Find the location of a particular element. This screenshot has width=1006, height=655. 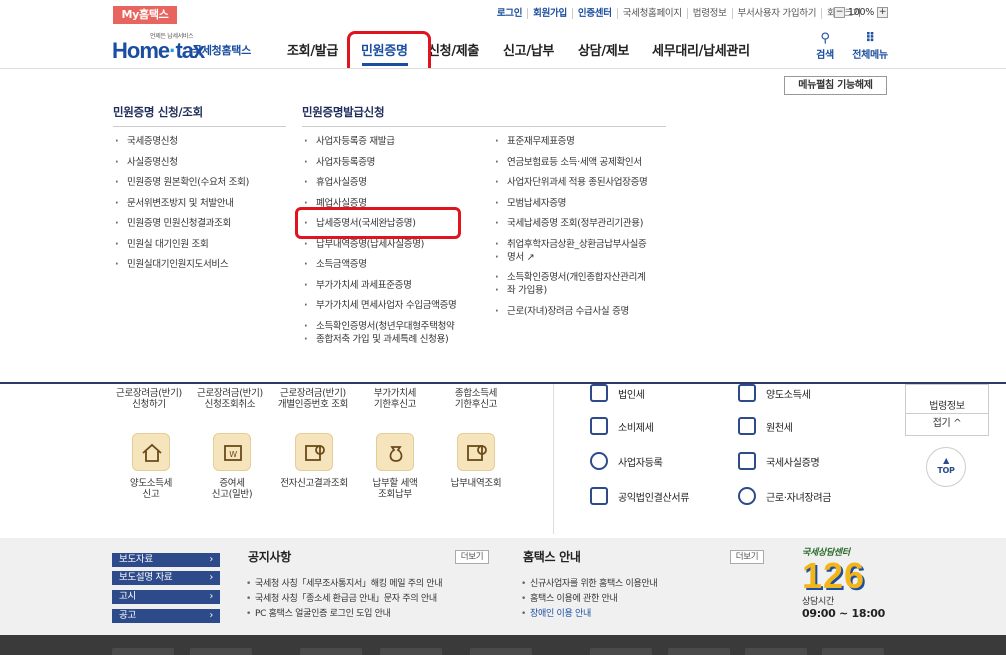

quick-transfer-tax: 양도소득세 신고 is located at coordinates (151, 489).